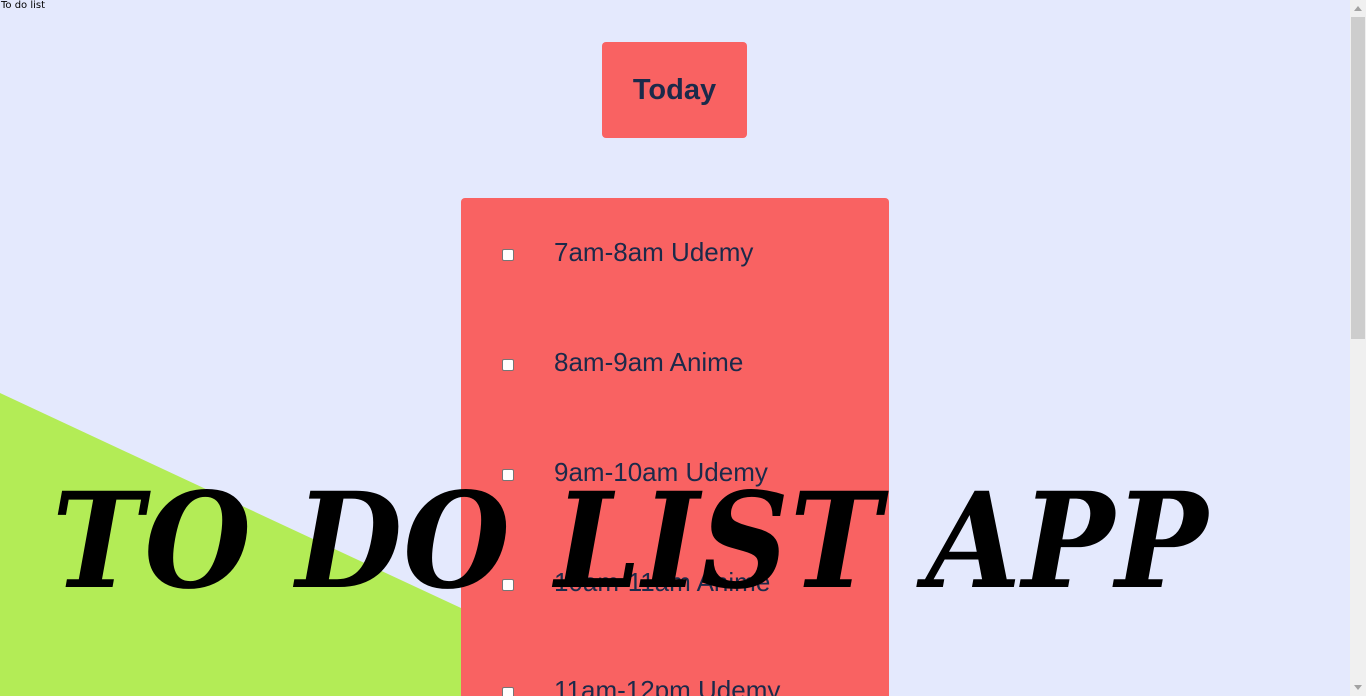 This screenshot has height=696, width=1366. I want to click on list-item: 11am-12pm Udemy, so click(675, 684).